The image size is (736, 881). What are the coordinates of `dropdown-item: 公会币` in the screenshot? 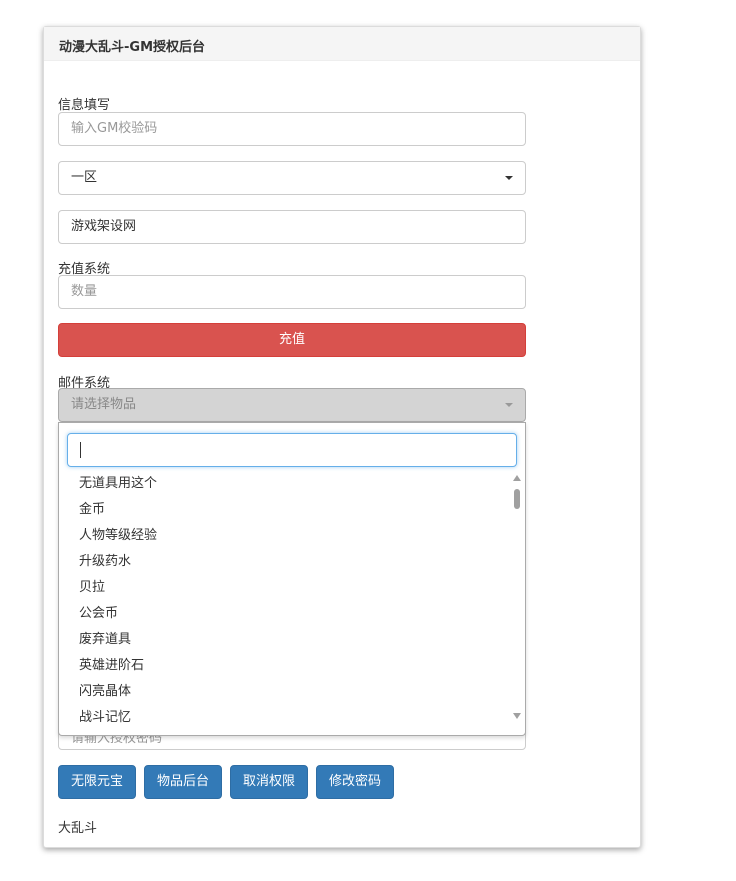 It's located at (284, 614).